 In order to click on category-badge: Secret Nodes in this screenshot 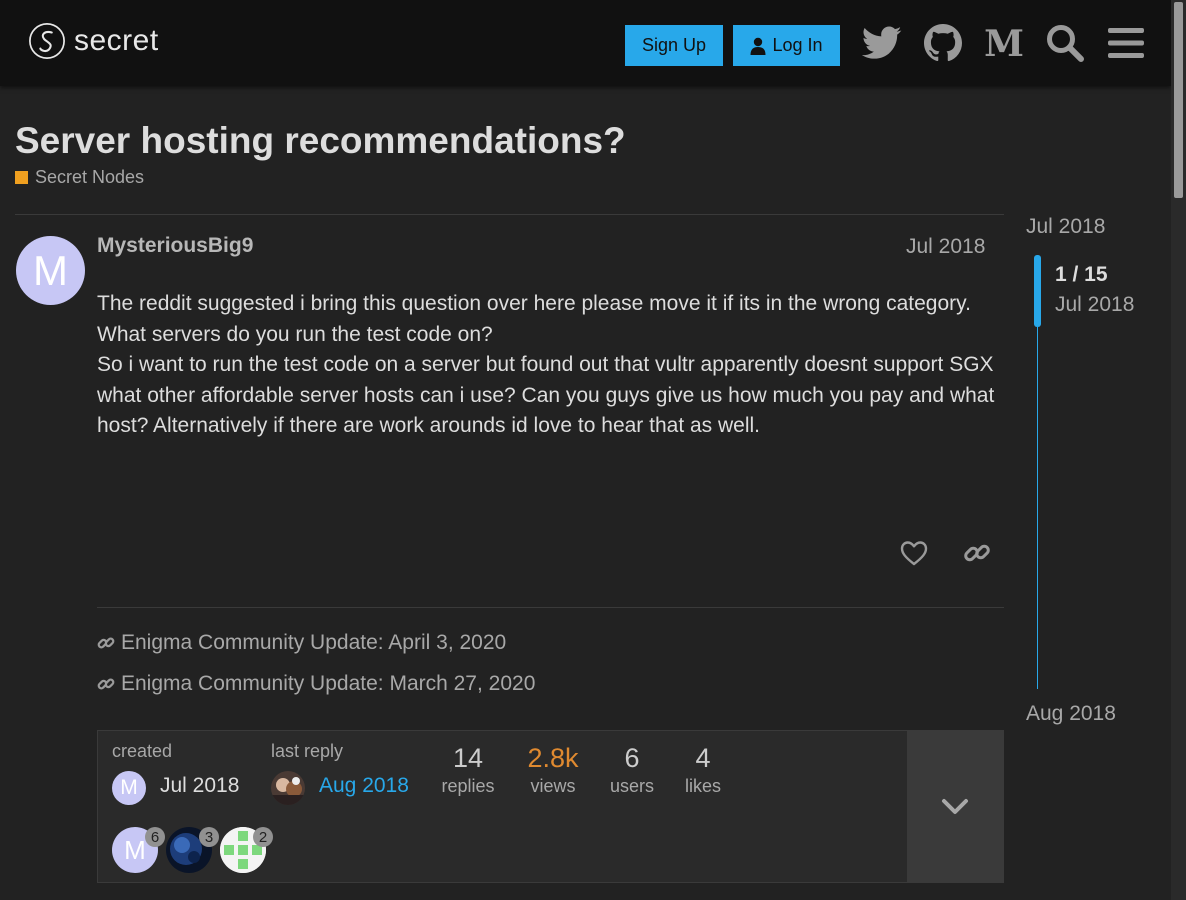, I will do `click(79, 177)`.